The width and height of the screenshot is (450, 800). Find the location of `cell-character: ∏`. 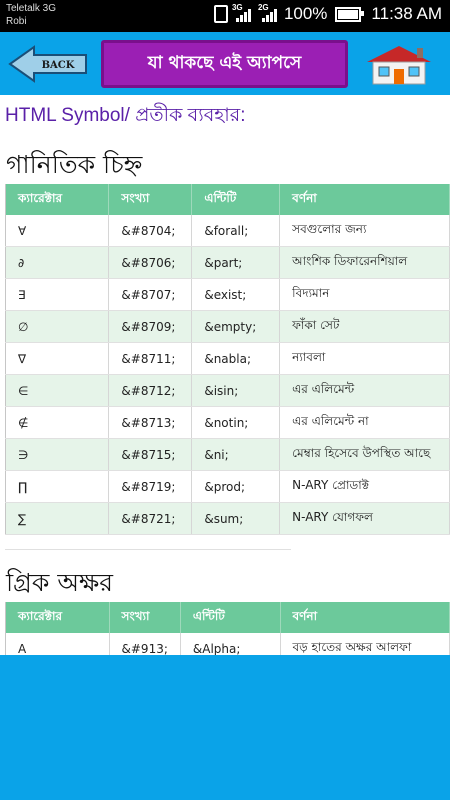

cell-character: ∏ is located at coordinates (57, 486).